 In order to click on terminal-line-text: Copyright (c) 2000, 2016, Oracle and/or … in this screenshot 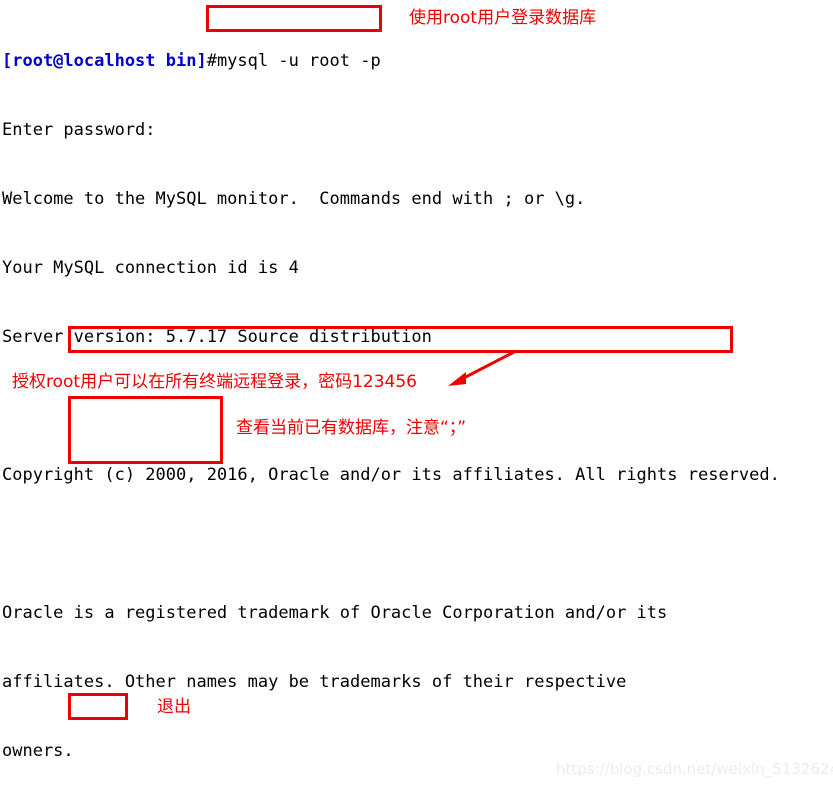, I will do `click(391, 475)`.